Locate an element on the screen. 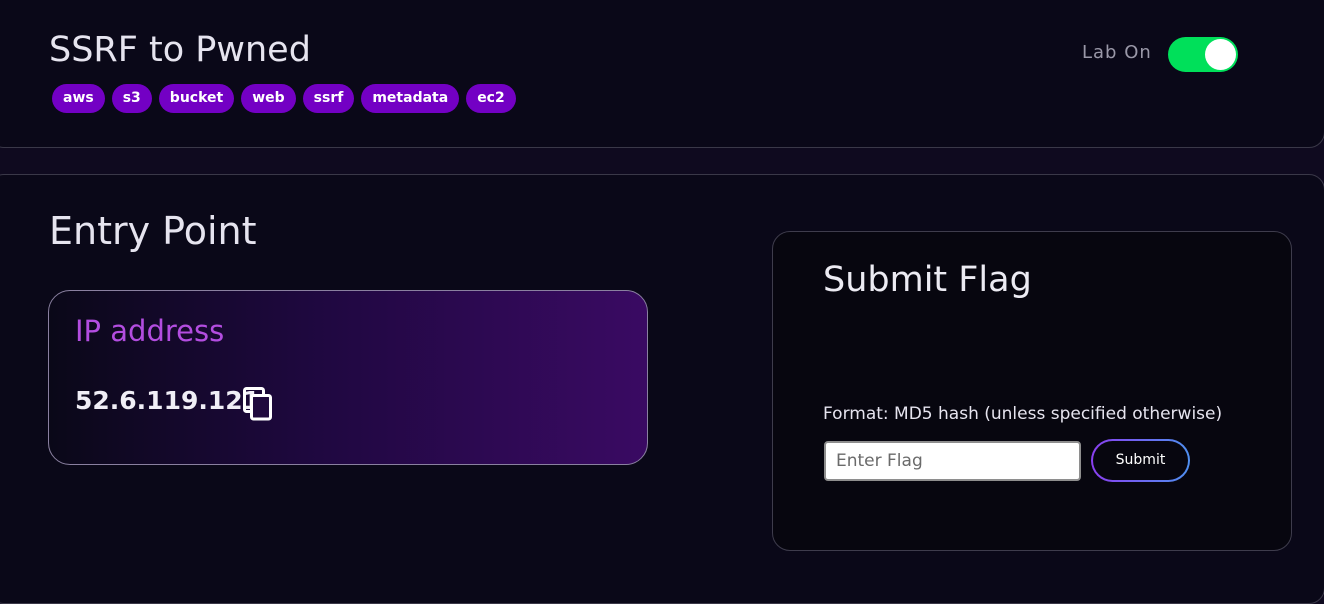 This screenshot has height=604, width=1324. tag-web: web is located at coordinates (268, 98).